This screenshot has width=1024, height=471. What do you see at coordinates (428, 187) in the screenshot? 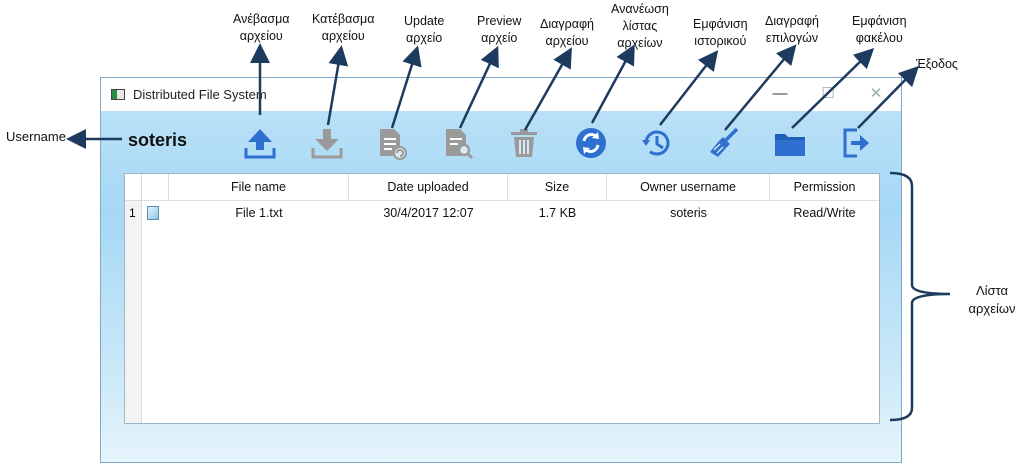
I see `column-header-date-uploaded: Date uploaded` at bounding box center [428, 187].